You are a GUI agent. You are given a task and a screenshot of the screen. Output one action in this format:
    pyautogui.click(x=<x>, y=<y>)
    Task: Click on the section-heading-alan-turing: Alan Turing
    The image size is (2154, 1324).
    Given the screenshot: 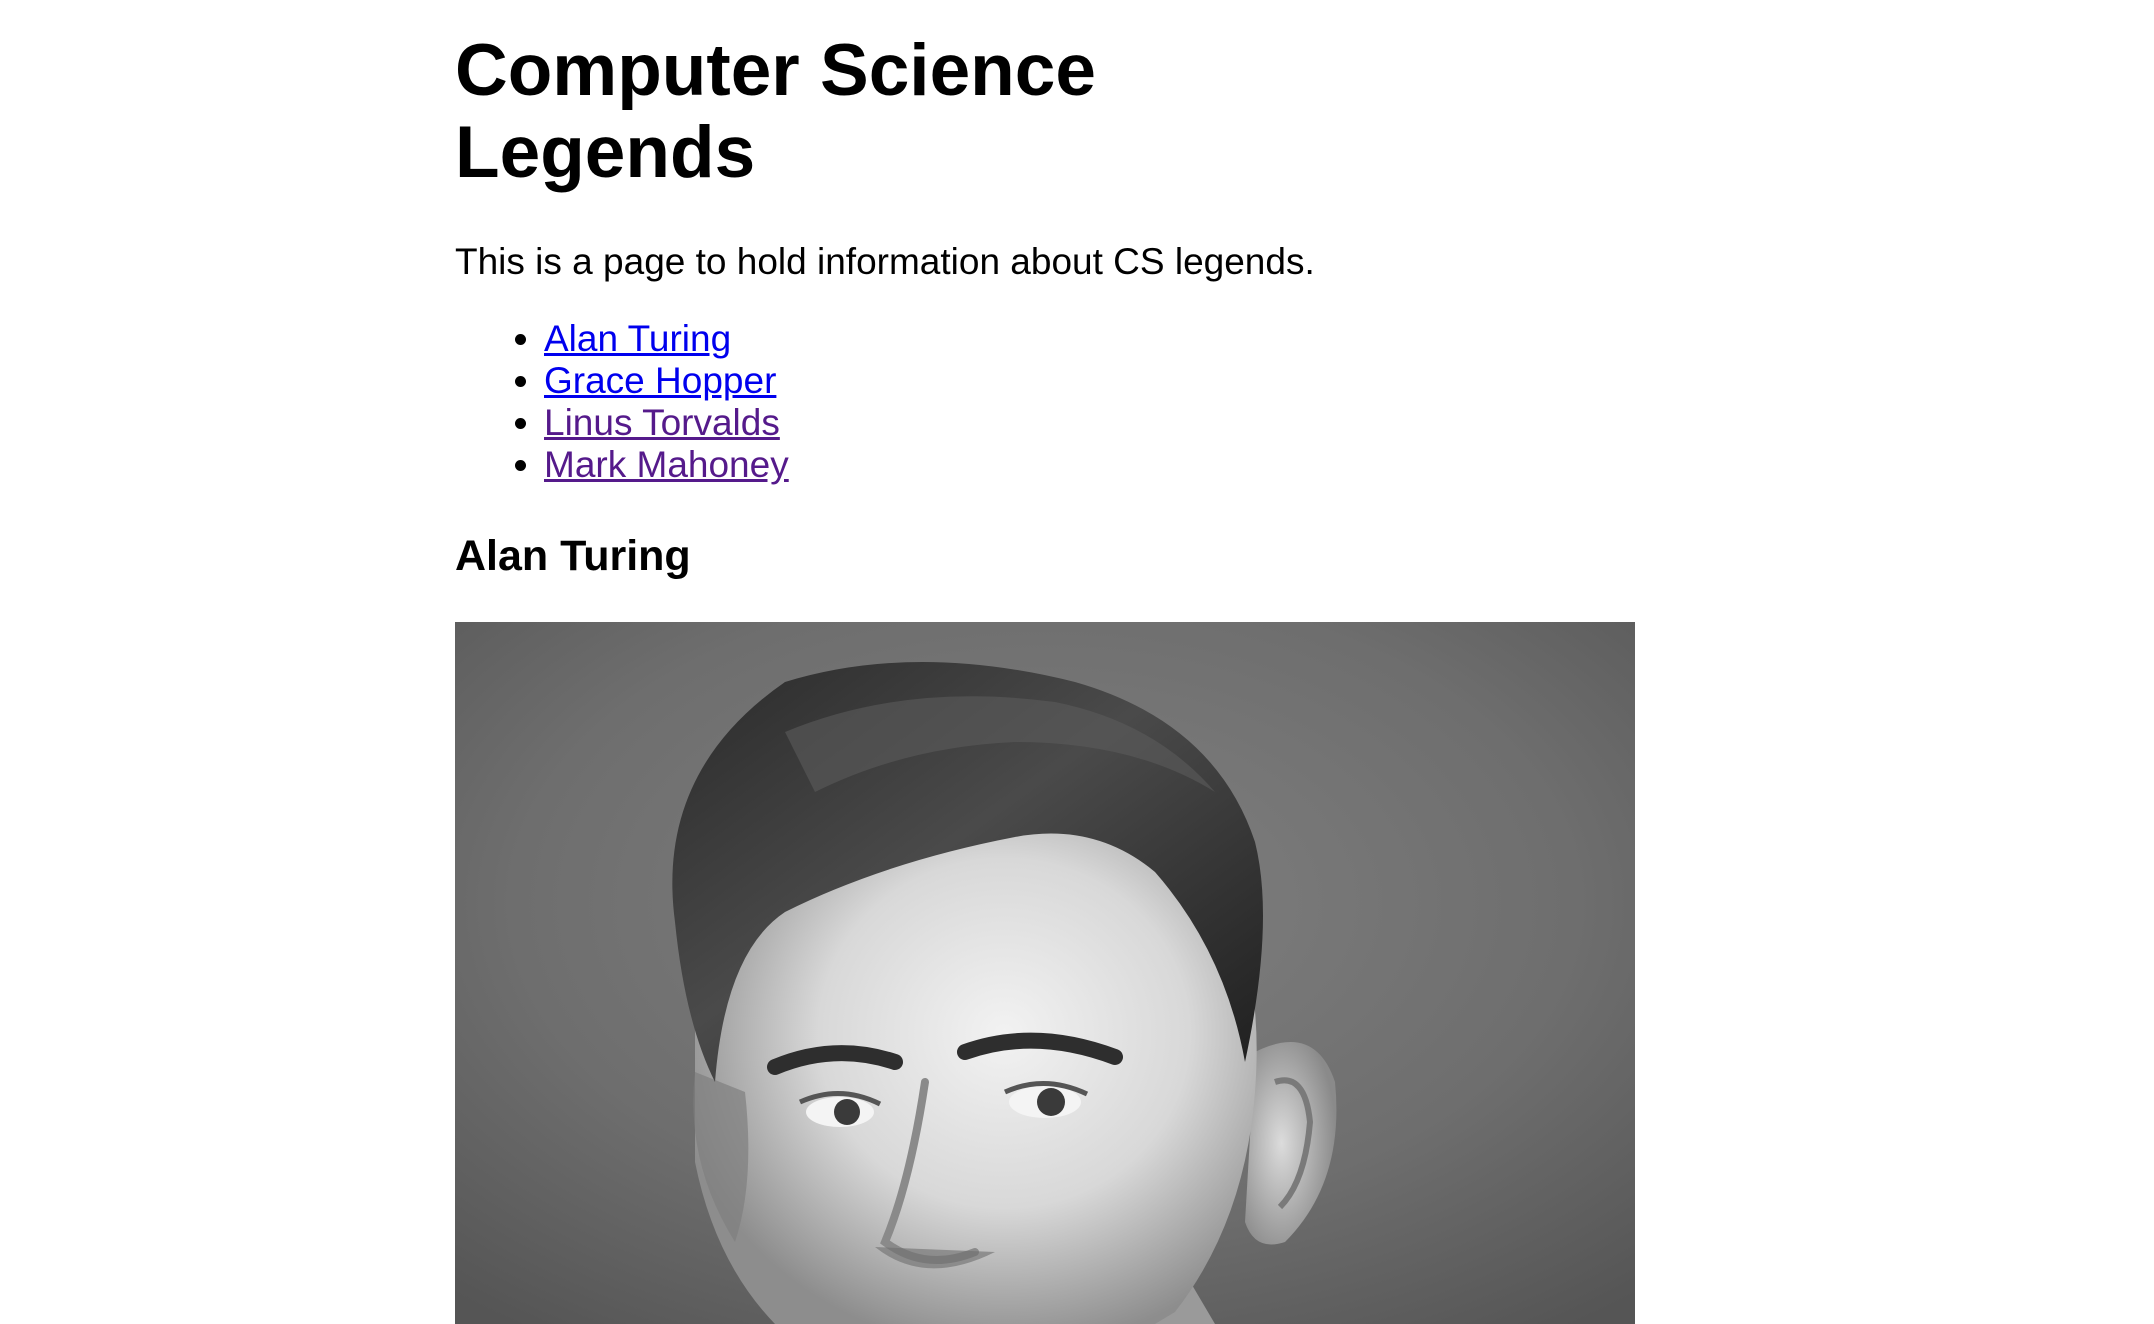 What is the action you would take?
    pyautogui.click(x=573, y=556)
    